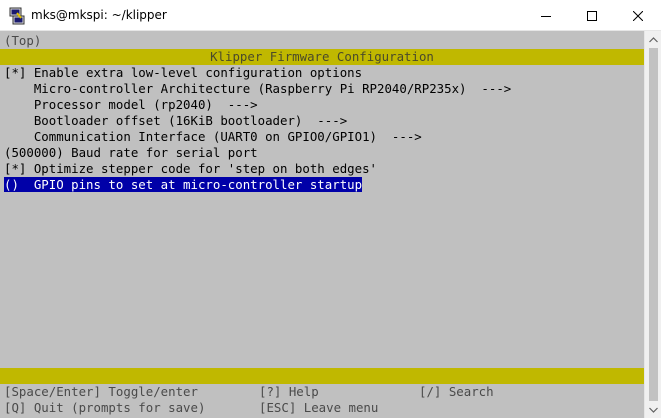  I want to click on help-help: [?] Help, so click(289, 391).